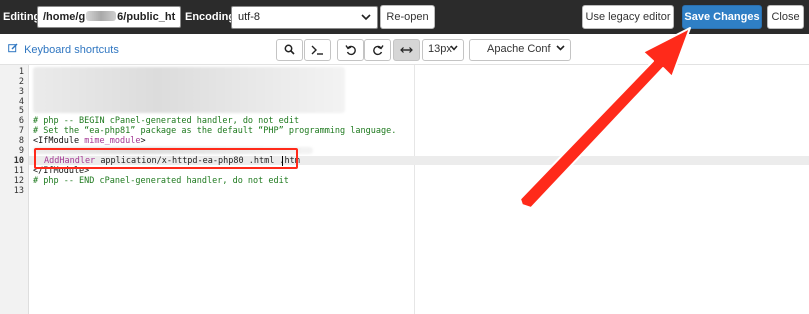  I want to click on undo-icon, so click(350, 52).